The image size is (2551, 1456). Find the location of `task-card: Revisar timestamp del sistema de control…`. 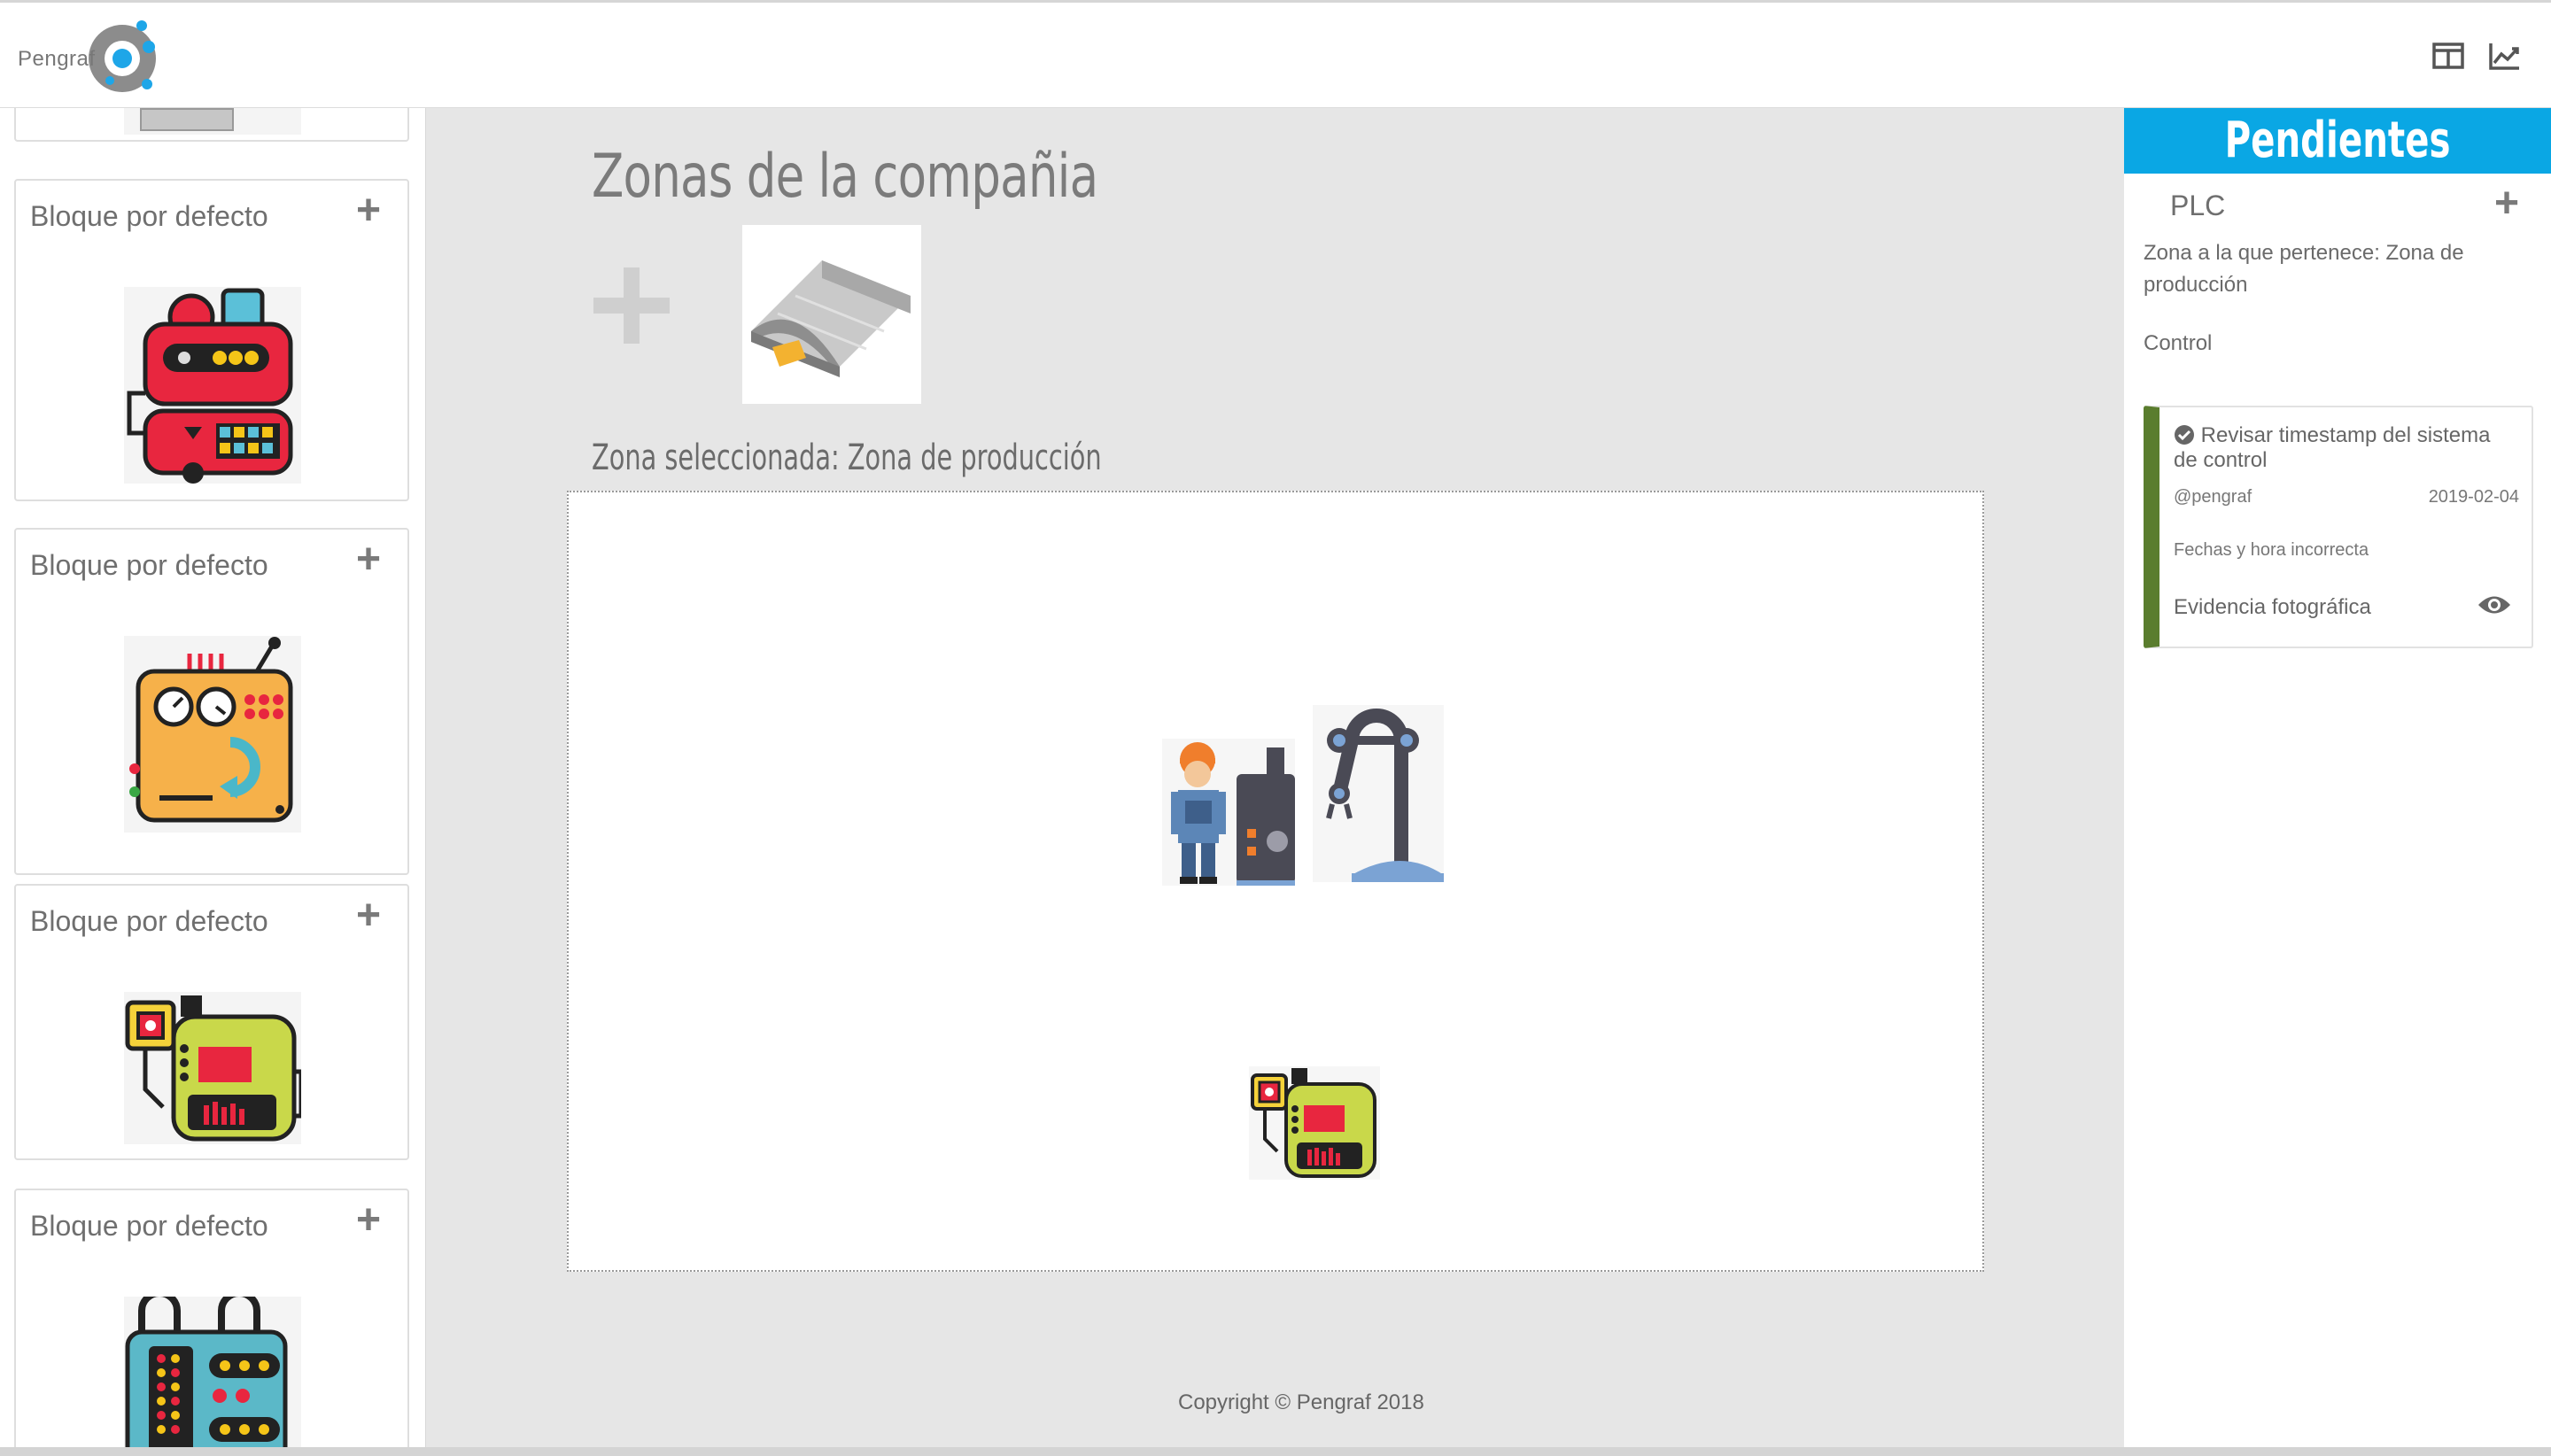

task-card: Revisar timestamp del sistema de control… is located at coordinates (2339, 527).